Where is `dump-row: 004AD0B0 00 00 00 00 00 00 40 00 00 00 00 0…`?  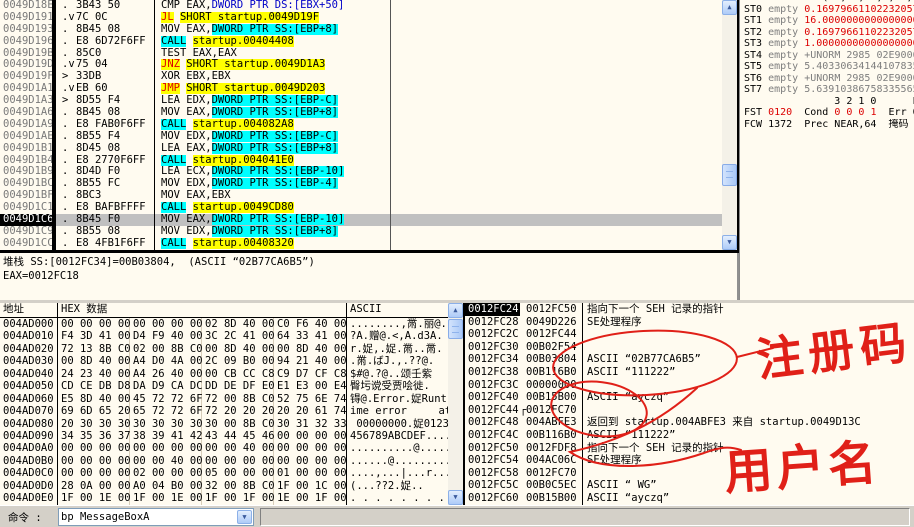
dump-row: 004AD0B0 00 00 00 00 00 00 40 00 00 00 00 0… is located at coordinates (224, 461).